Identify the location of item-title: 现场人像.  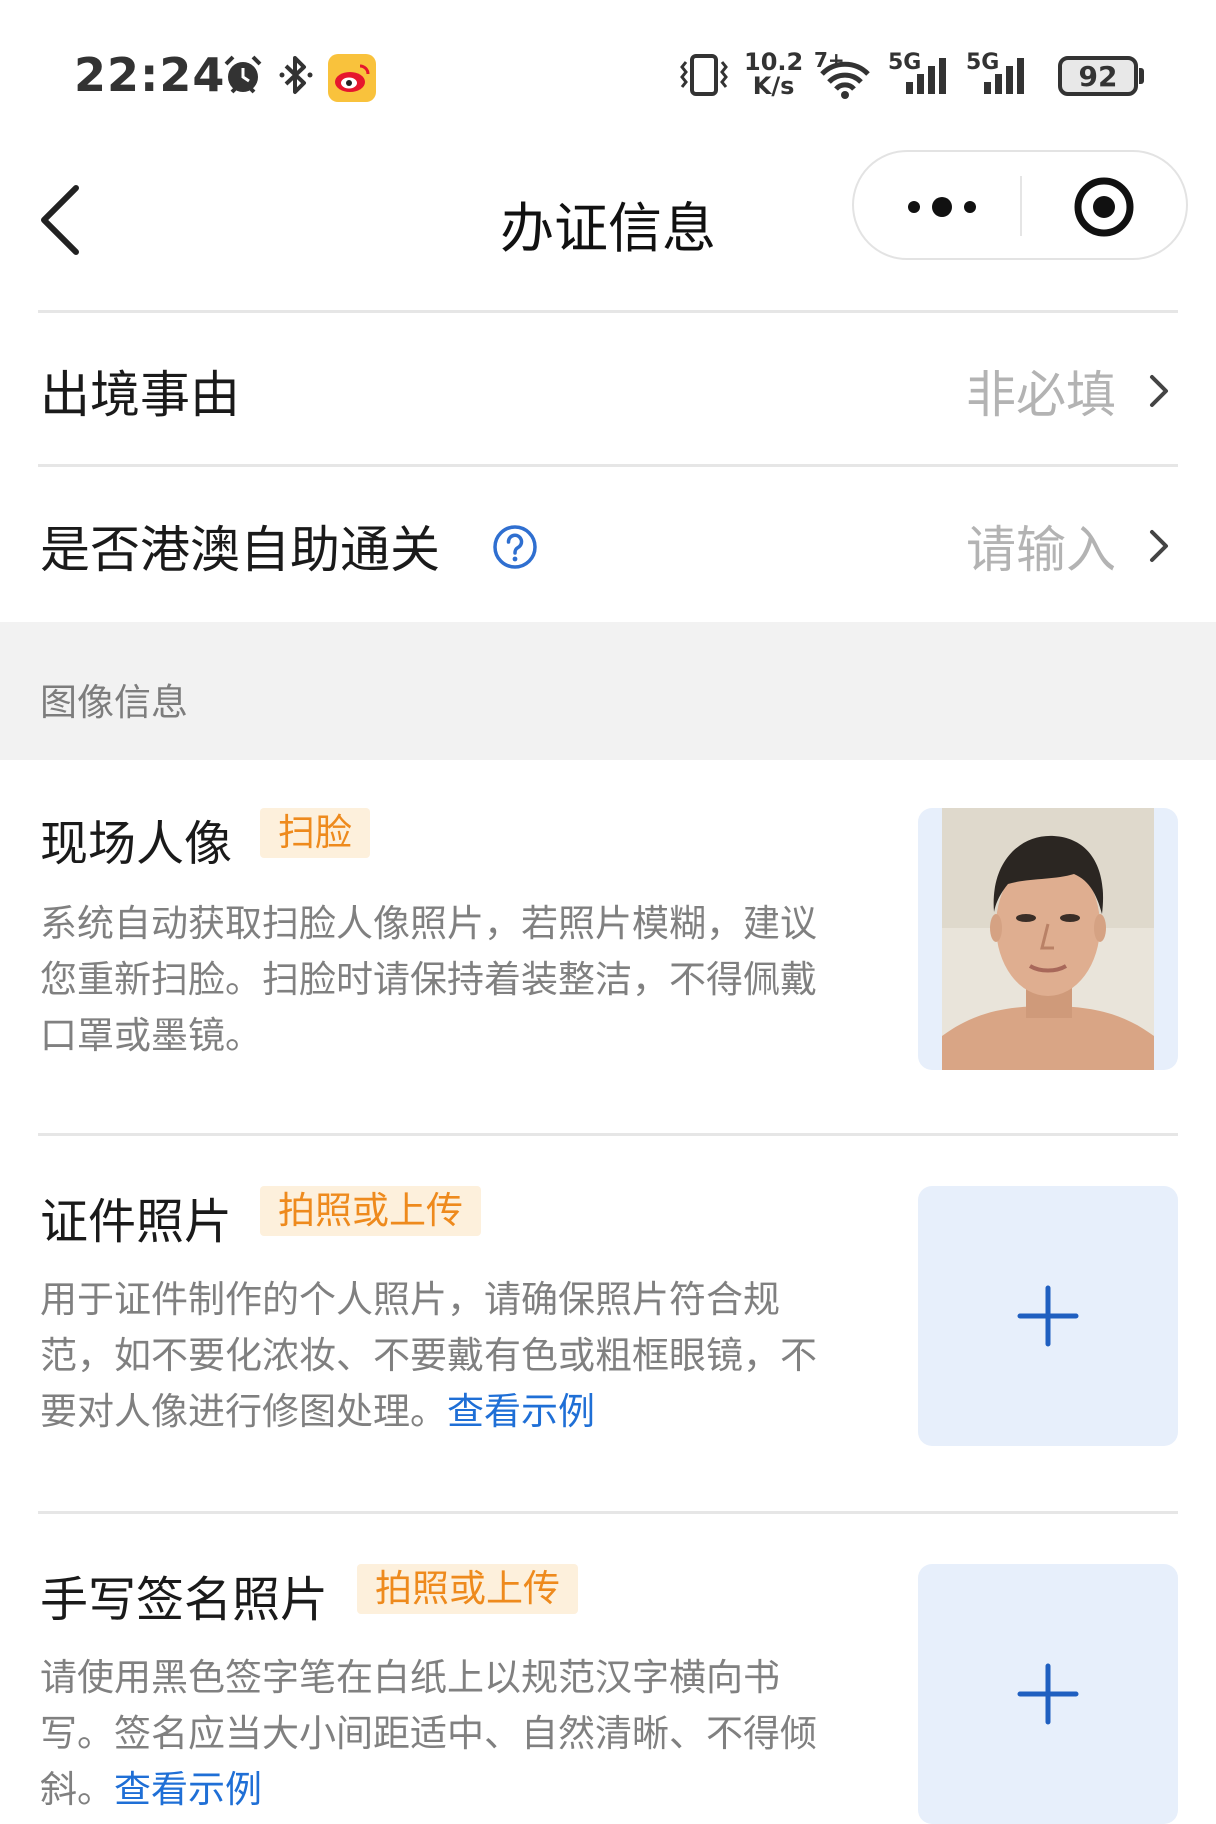
(136, 844).